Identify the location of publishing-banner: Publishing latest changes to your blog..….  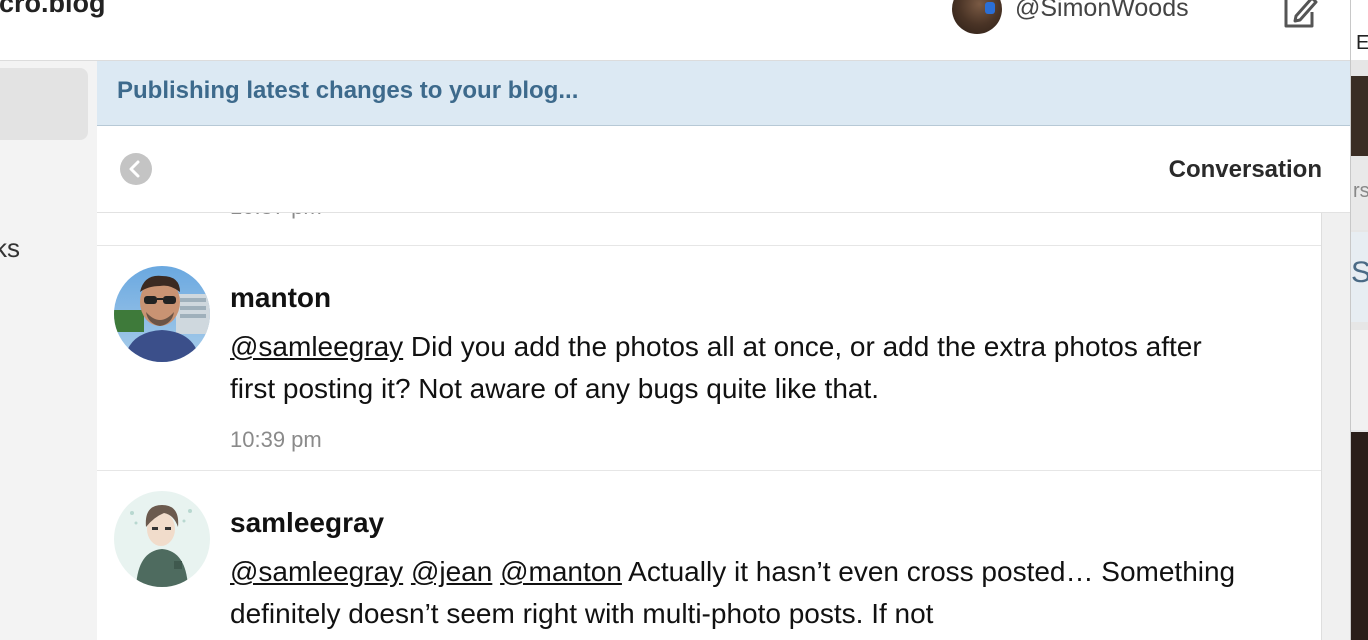
(723, 93).